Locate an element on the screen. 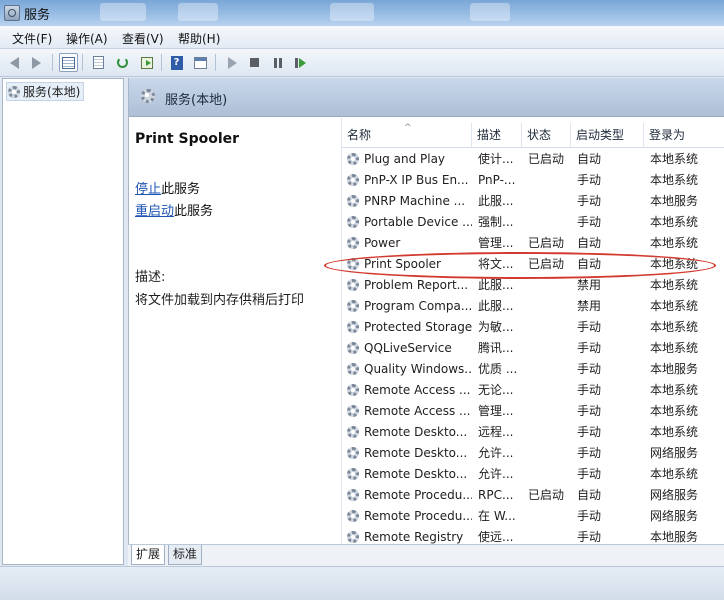 This screenshot has width=724, height=600. table-row: Remote Deskto... 允许... 手动 网络服务 is located at coordinates (533, 453).